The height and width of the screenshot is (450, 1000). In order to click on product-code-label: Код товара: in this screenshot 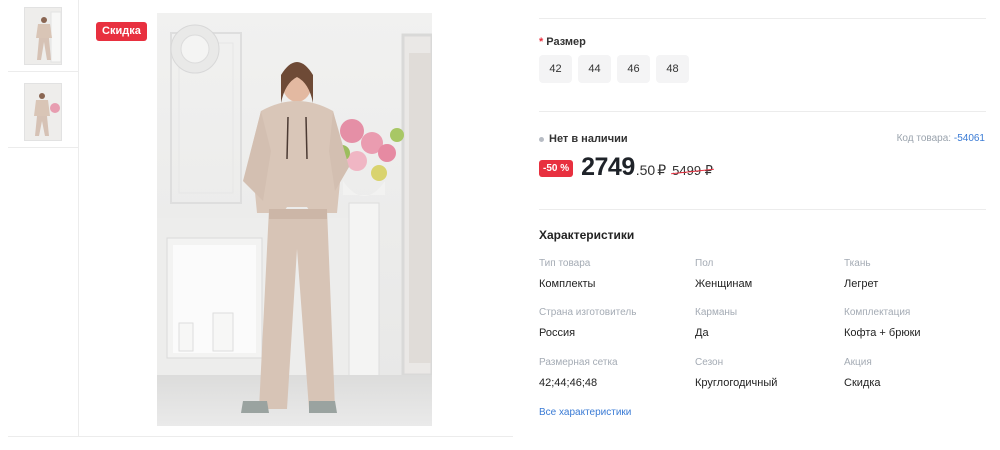, I will do `click(924, 138)`.